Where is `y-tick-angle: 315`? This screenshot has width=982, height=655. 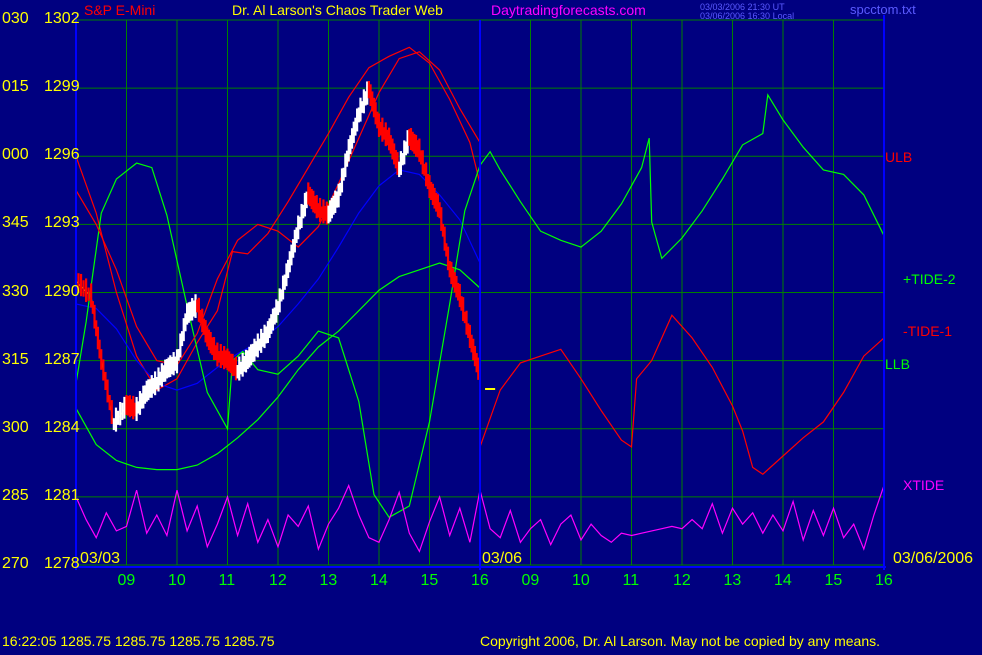 y-tick-angle: 315 is located at coordinates (15, 359).